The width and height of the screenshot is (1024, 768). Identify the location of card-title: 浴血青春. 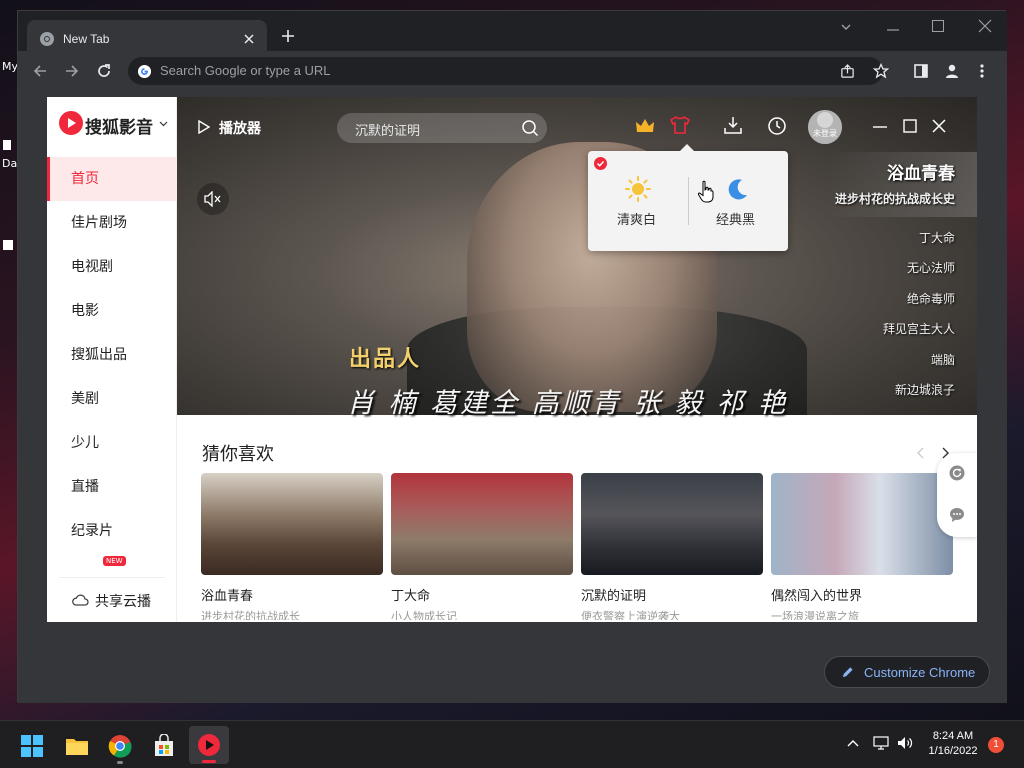
(227, 596).